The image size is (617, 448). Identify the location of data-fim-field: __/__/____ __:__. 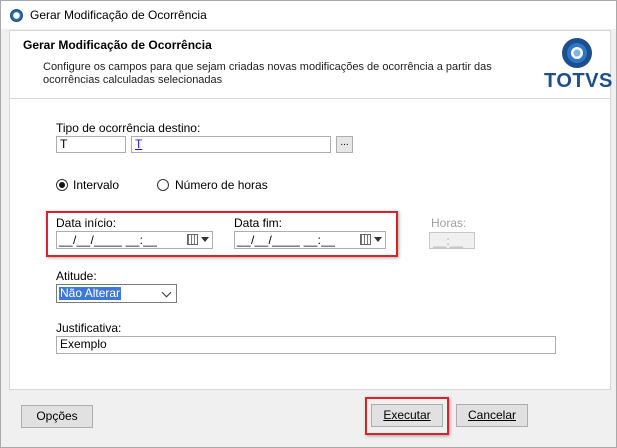
(310, 240).